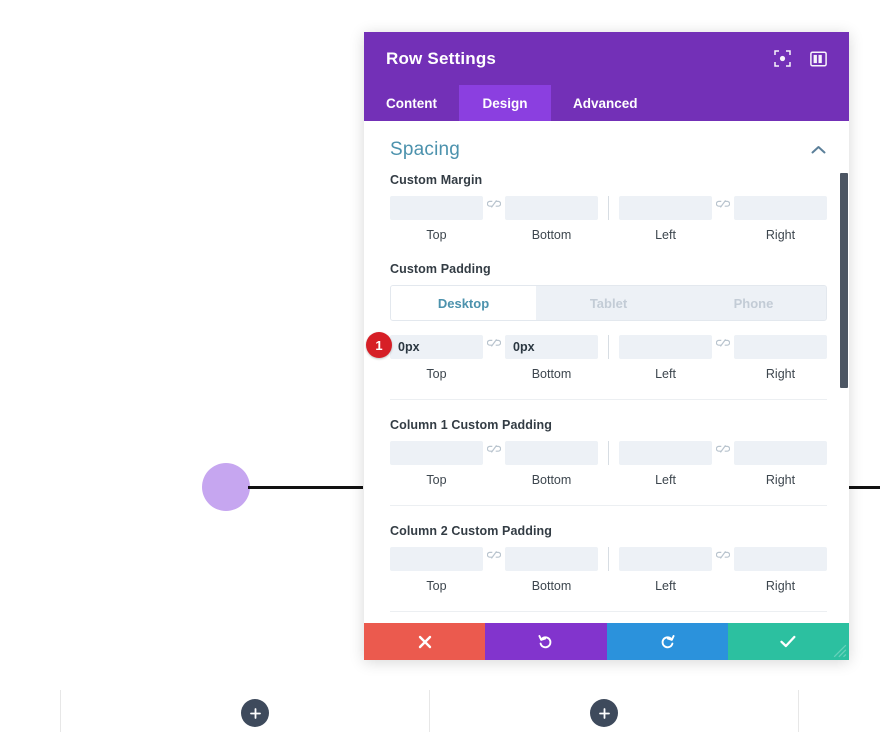 This screenshot has width=880, height=732. What do you see at coordinates (551, 374) in the screenshot?
I see `padding-bottom-caption: Bottom` at bounding box center [551, 374].